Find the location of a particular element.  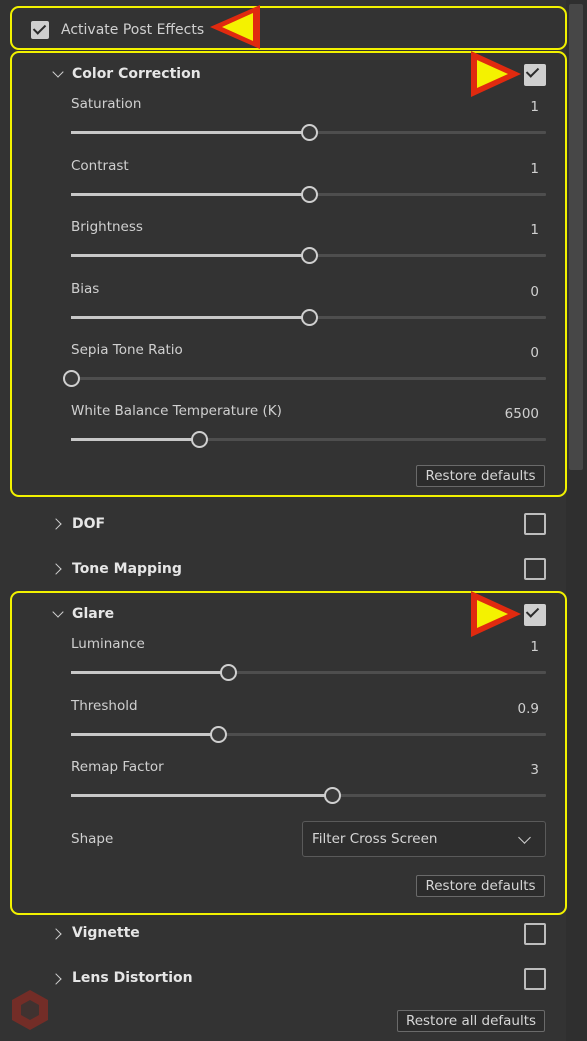

glare-checkbox is located at coordinates (535, 615).